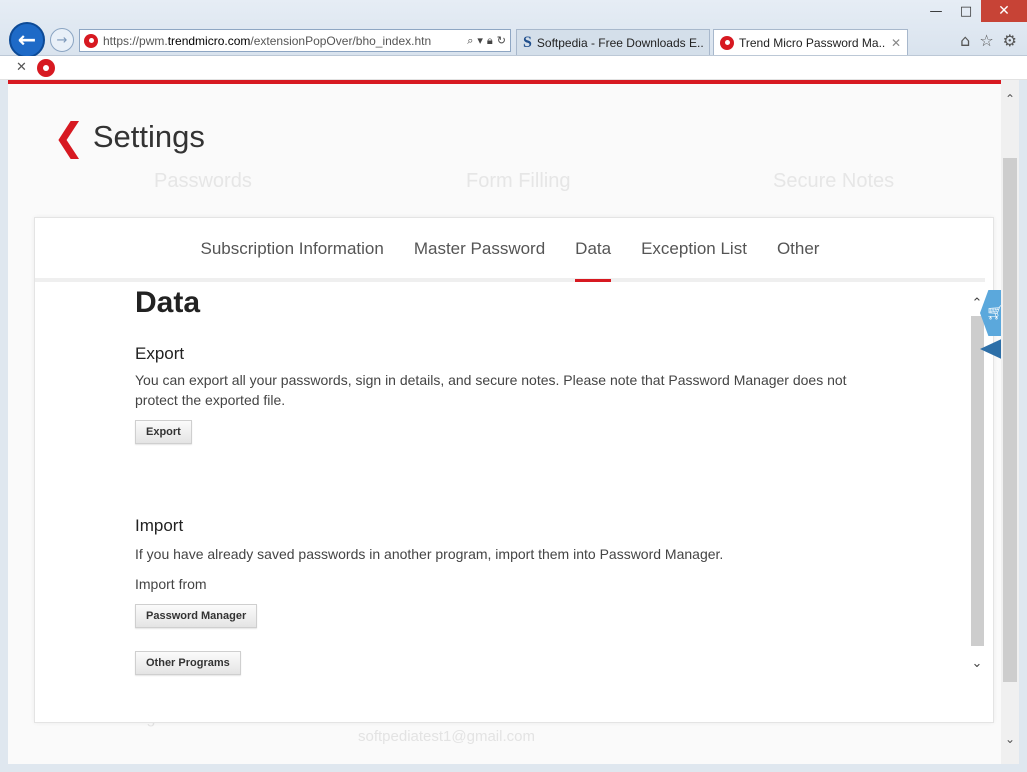 This screenshot has height=772, width=1027. I want to click on favorites-star-icon: ☆, so click(986, 40).